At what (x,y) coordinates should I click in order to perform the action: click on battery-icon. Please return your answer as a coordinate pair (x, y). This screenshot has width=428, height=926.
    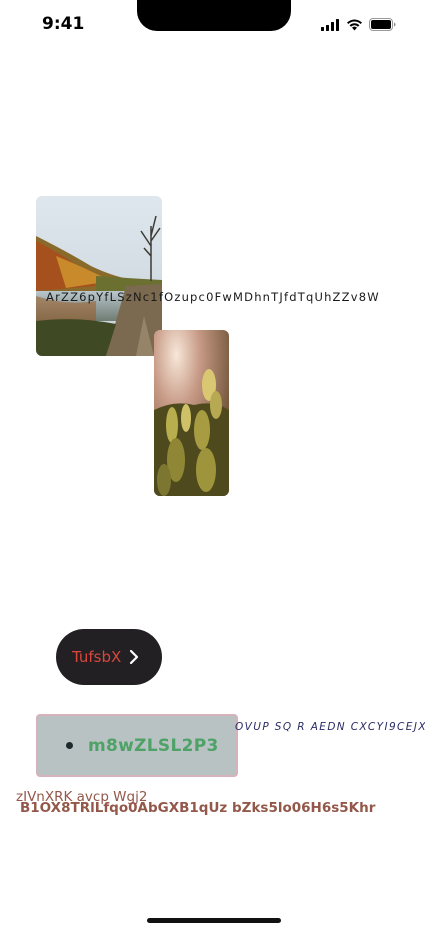
    Looking at the image, I should click on (382, 24).